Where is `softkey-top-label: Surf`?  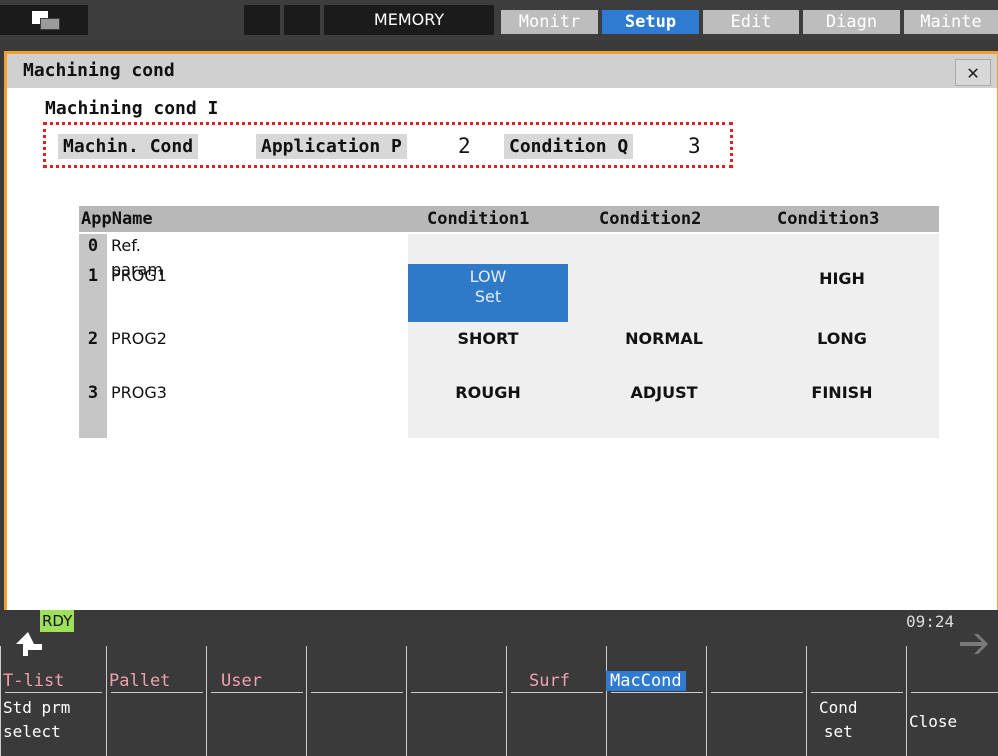
softkey-top-label: Surf is located at coordinates (549, 681).